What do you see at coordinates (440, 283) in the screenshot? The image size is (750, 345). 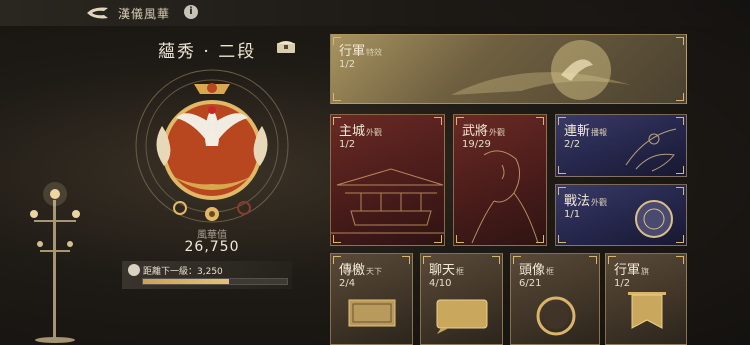 I see `card-count: 4/10` at bounding box center [440, 283].